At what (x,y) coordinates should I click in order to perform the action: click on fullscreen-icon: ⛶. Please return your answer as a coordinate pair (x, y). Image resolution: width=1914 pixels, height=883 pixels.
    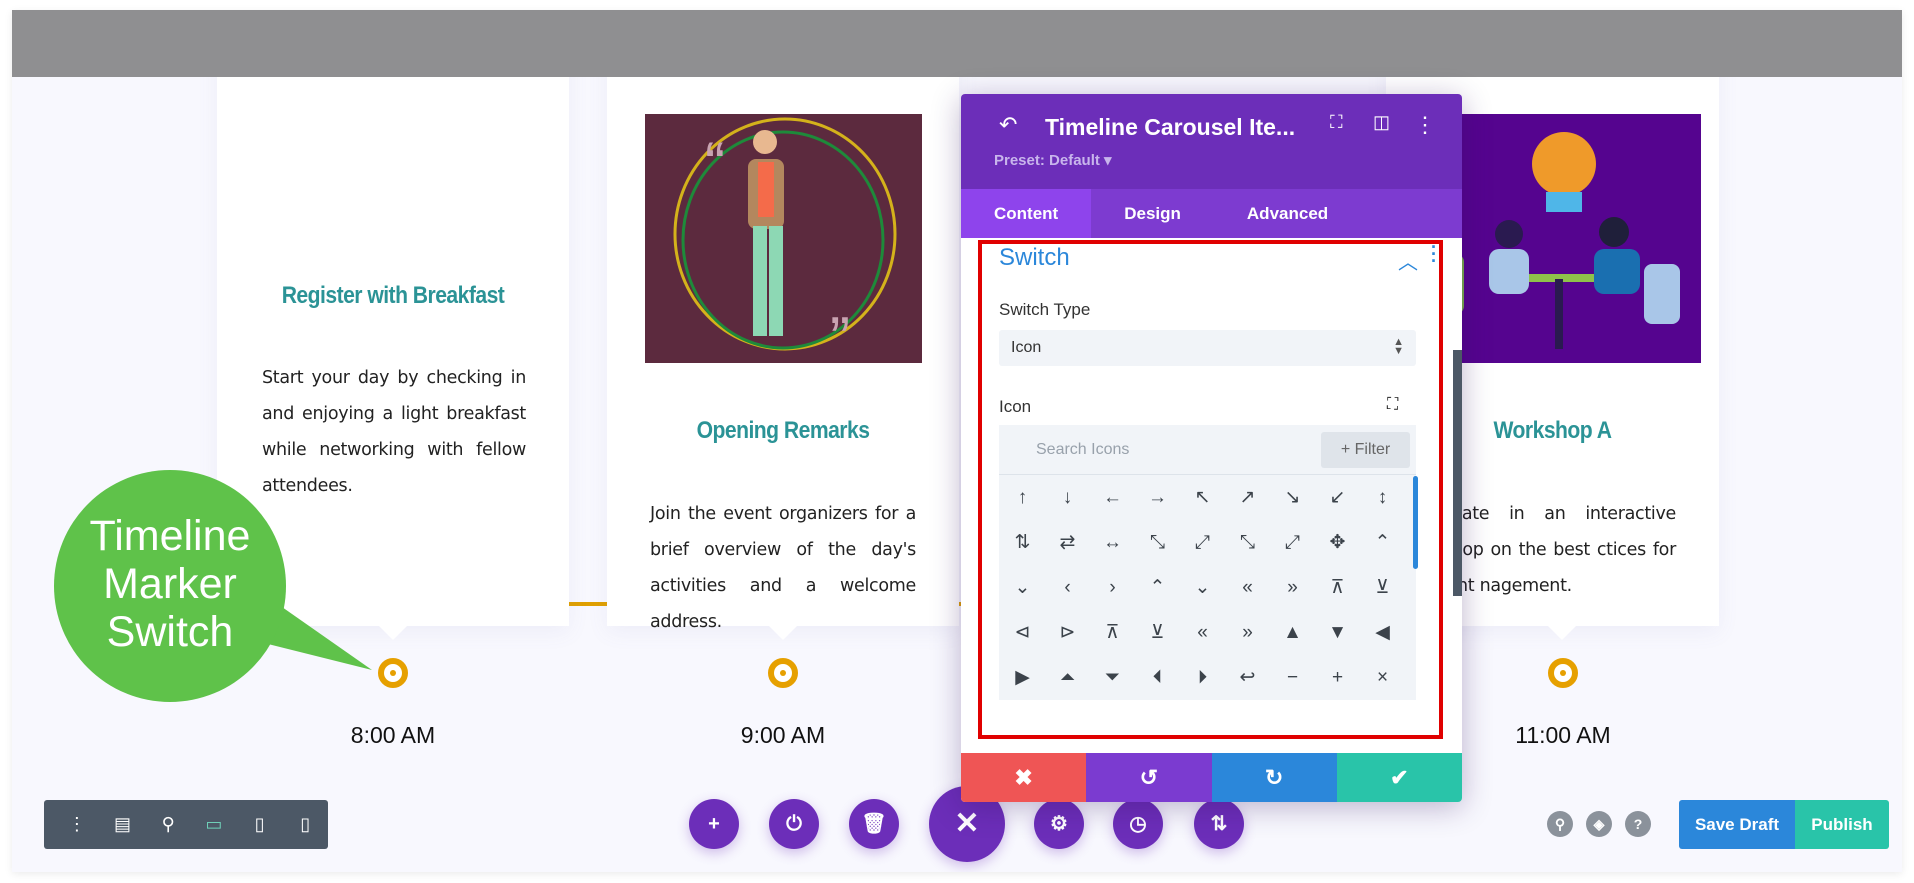
    Looking at the image, I should click on (1336, 122).